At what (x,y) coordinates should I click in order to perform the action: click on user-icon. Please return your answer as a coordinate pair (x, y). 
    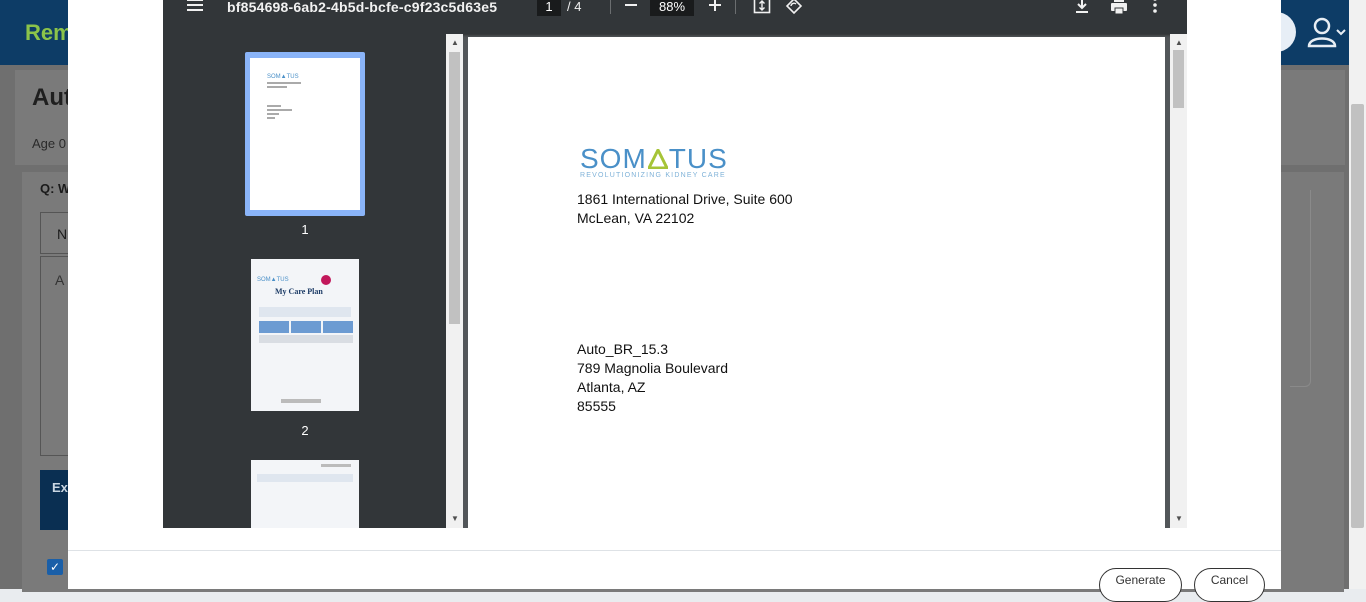
    Looking at the image, I should click on (1326, 32).